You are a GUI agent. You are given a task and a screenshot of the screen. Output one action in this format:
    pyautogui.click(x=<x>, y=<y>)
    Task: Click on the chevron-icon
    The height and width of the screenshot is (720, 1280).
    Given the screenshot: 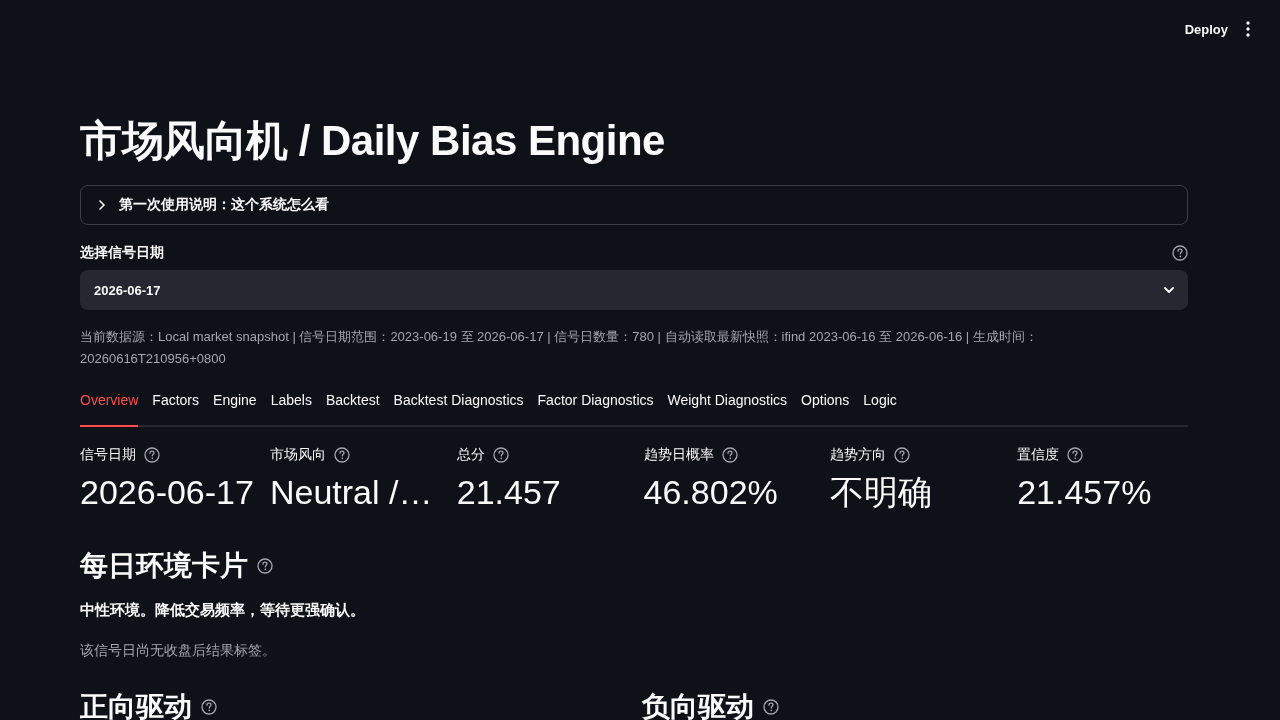 What is the action you would take?
    pyautogui.click(x=102, y=205)
    